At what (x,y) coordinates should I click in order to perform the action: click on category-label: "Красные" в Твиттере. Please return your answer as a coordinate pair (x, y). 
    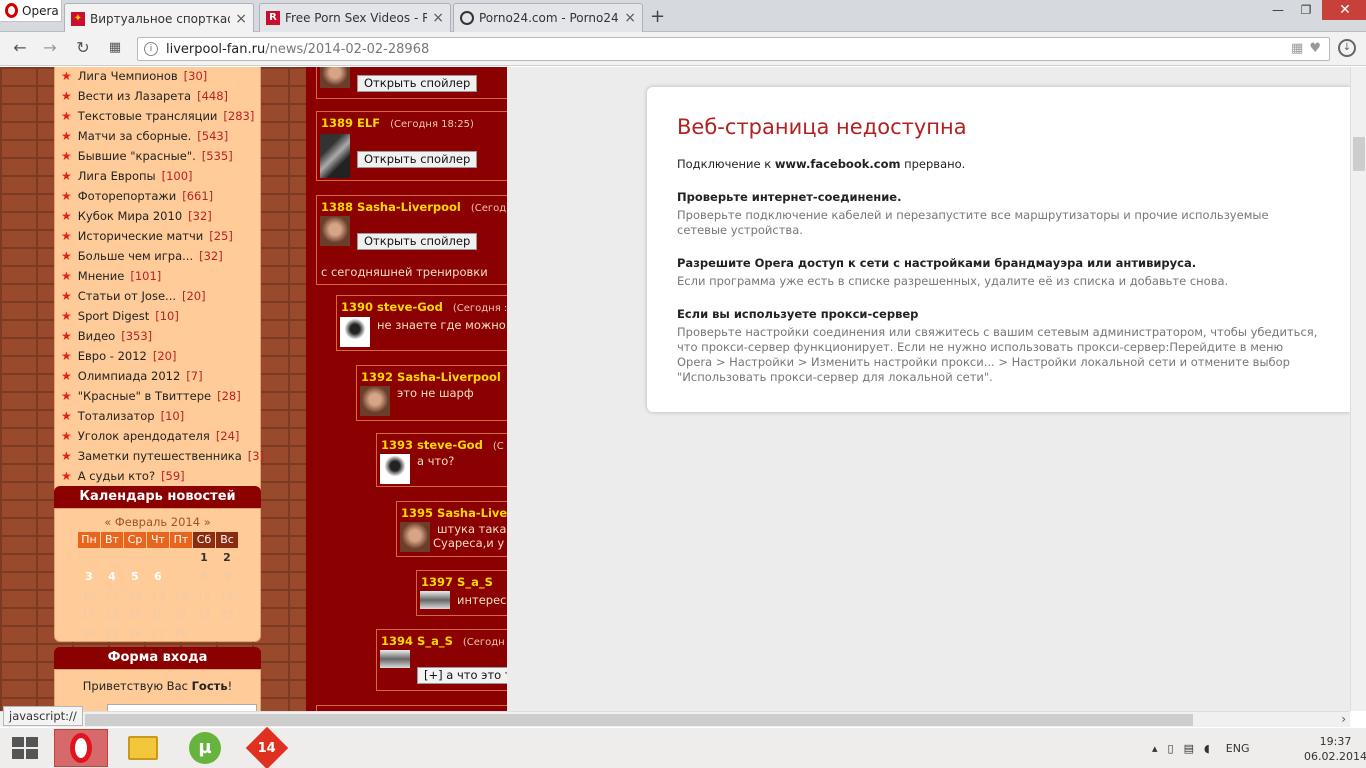
    Looking at the image, I should click on (144, 396).